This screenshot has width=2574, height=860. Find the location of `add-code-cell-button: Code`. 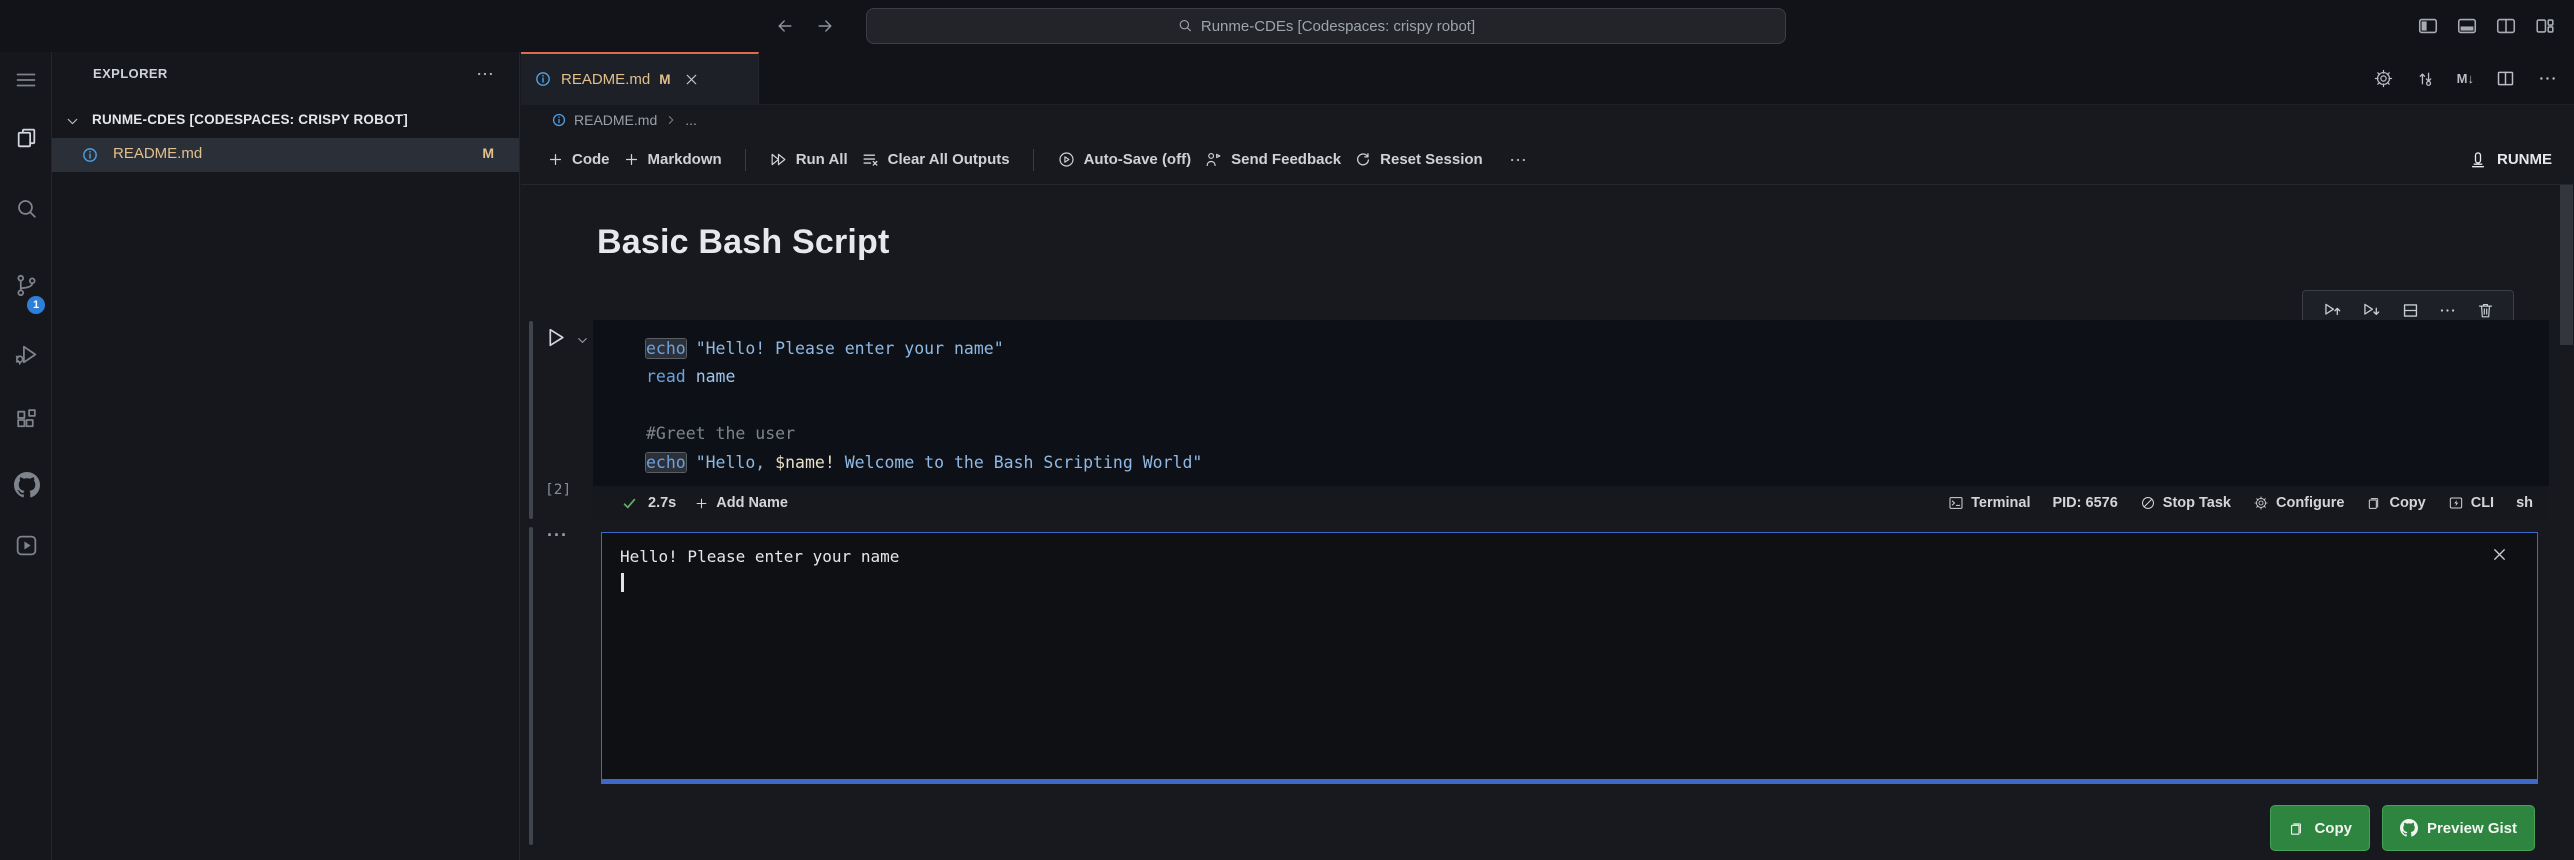

add-code-cell-button: Code is located at coordinates (578, 159).